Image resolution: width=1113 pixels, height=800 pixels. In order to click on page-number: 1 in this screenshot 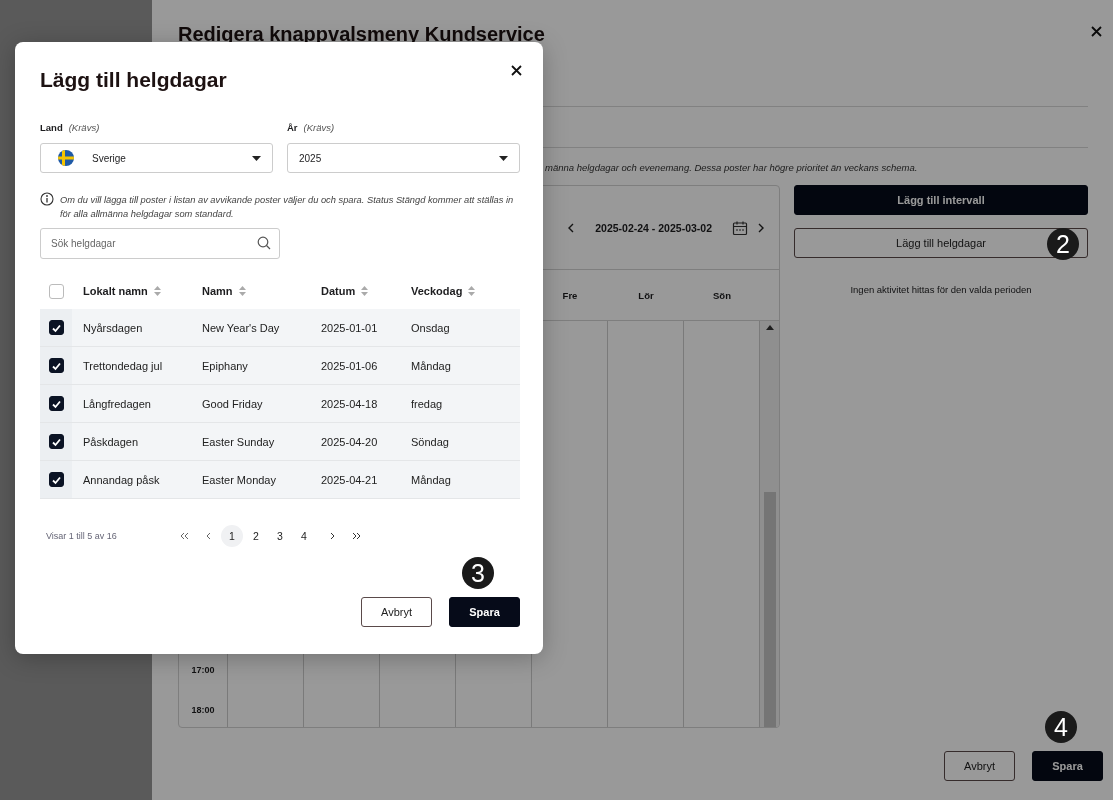, I will do `click(232, 536)`.